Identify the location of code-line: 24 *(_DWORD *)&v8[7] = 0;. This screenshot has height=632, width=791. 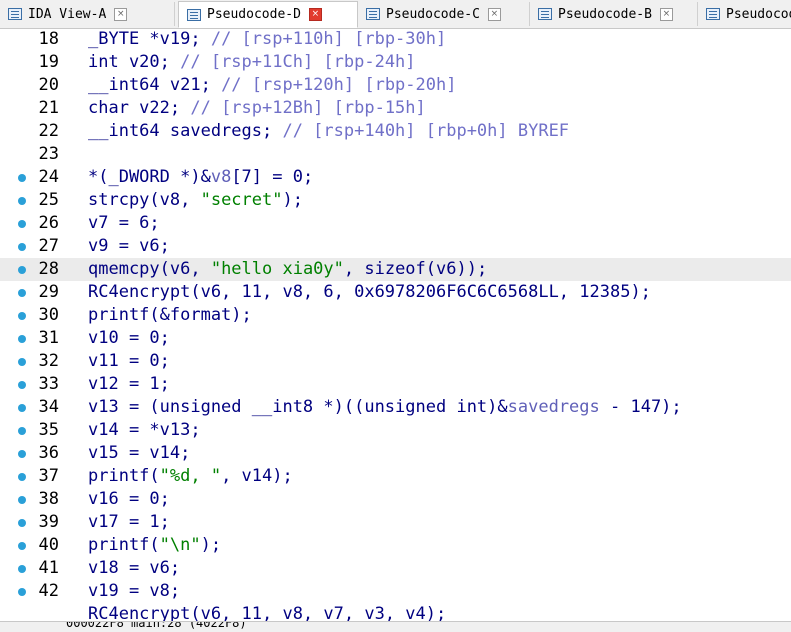
(395, 177).